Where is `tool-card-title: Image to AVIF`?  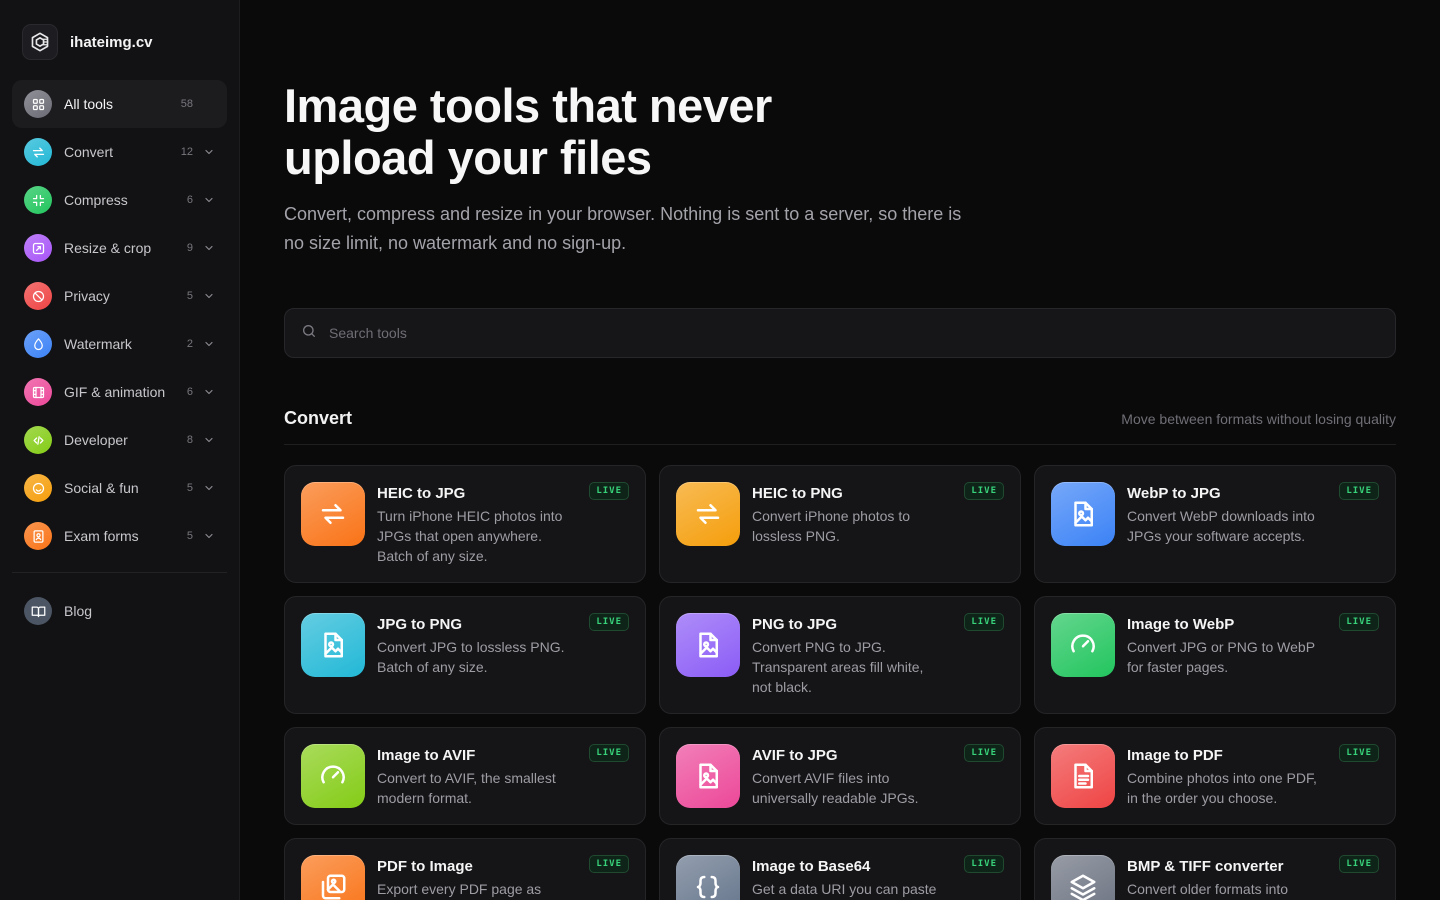
tool-card-title: Image to AVIF is located at coordinates (426, 755).